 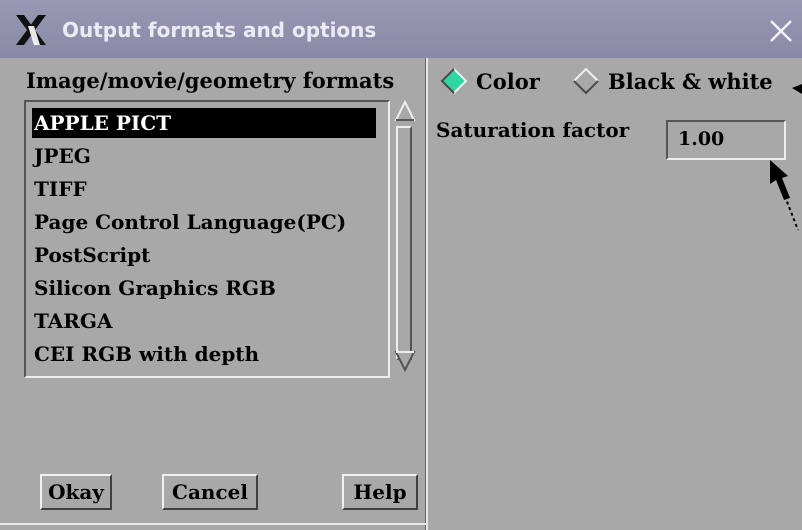 I want to click on black-white-radio: Black & white, so click(x=672, y=81).